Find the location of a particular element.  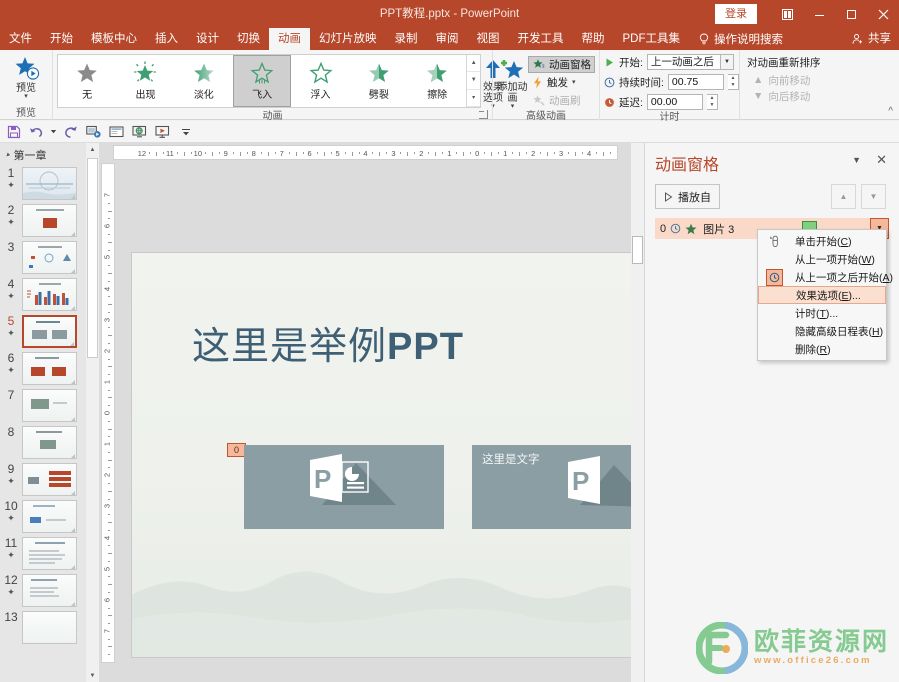

new-slide-icon is located at coordinates (116, 131).